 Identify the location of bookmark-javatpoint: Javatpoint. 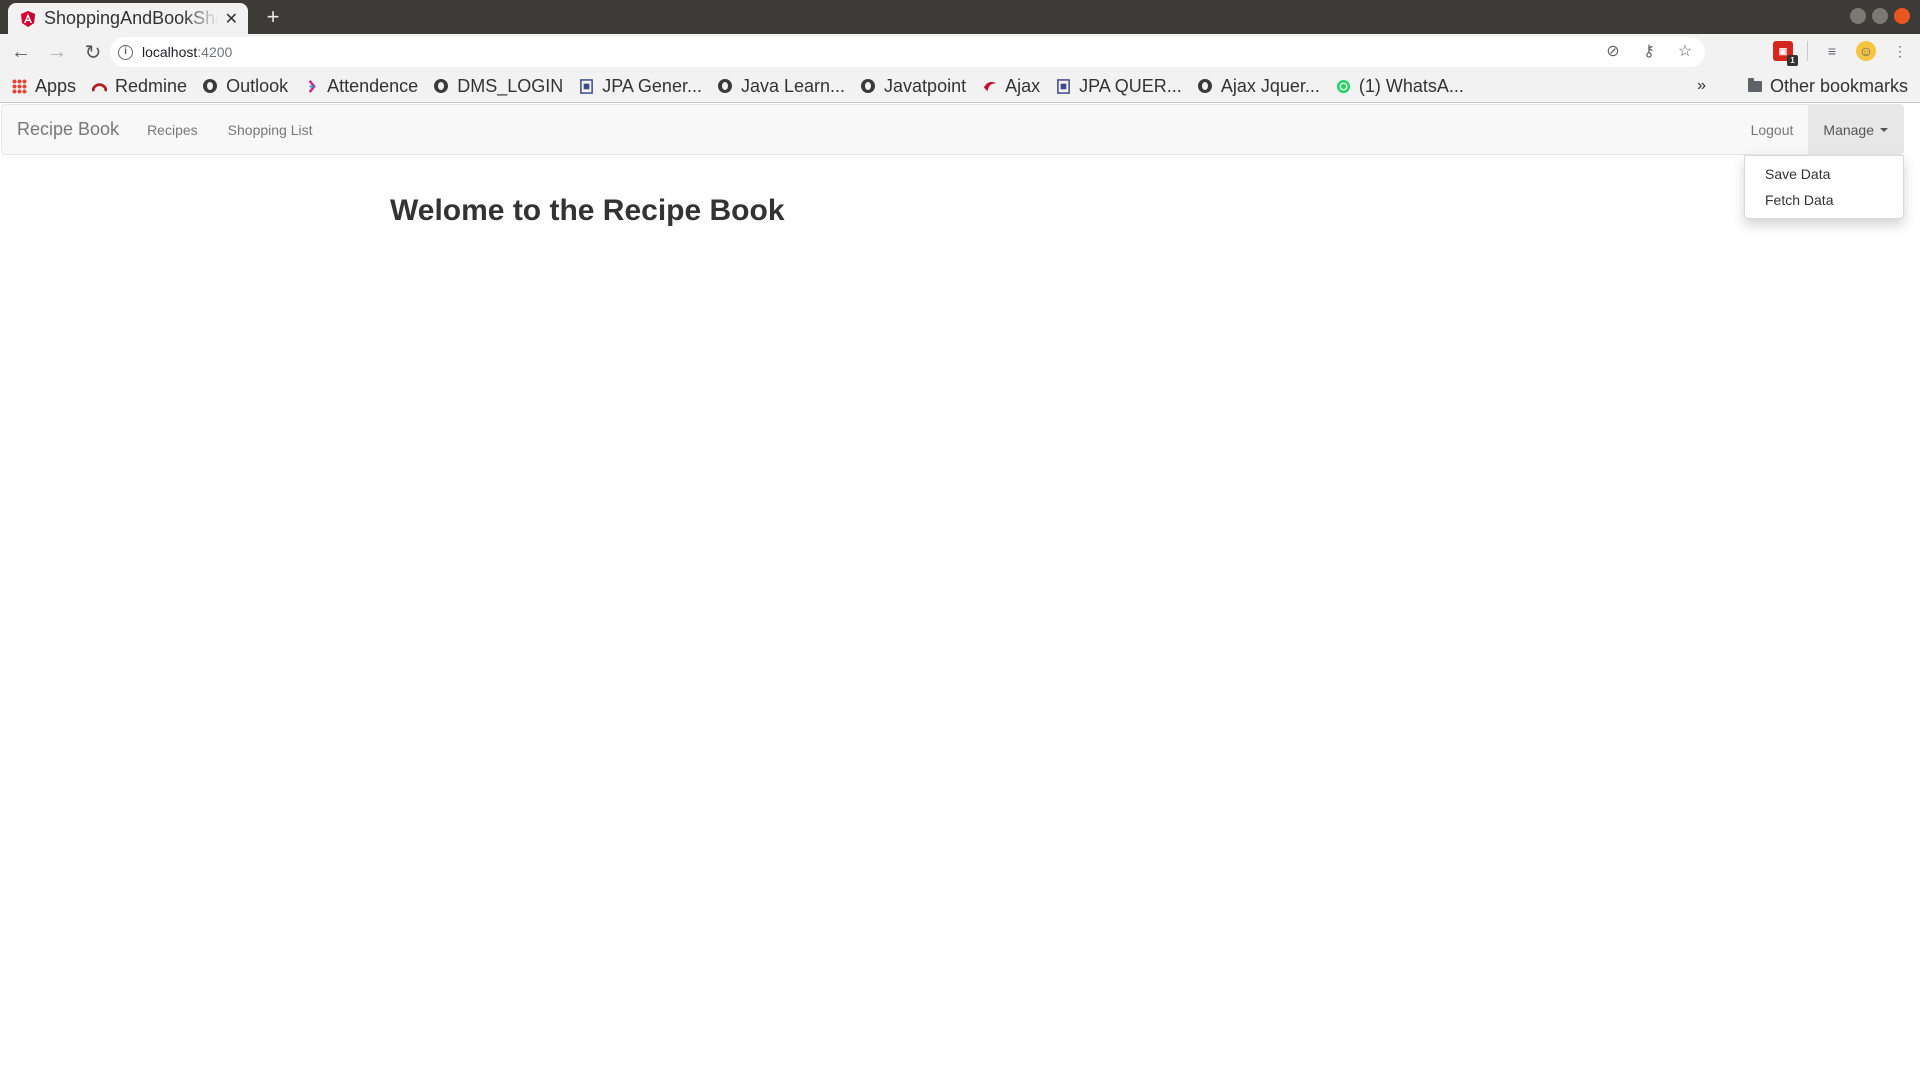
(913, 86).